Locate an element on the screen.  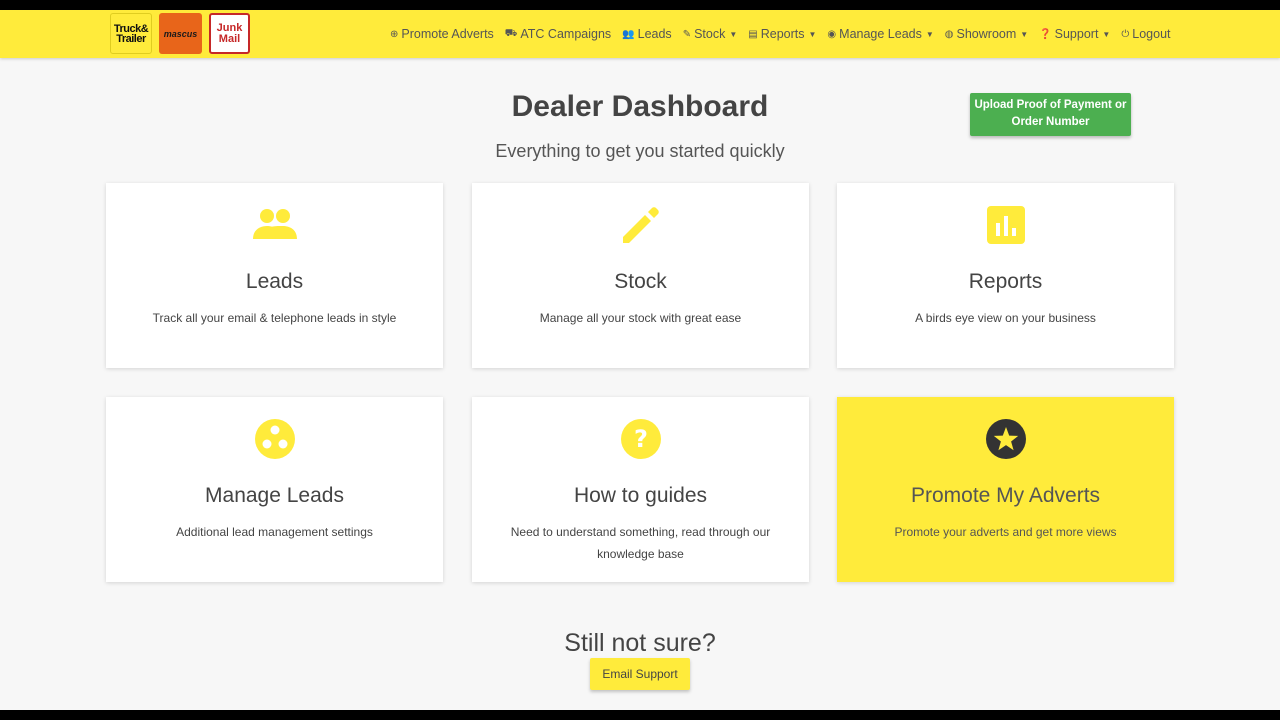
nav-reports: ▤ Reports ▼ is located at coordinates (782, 34).